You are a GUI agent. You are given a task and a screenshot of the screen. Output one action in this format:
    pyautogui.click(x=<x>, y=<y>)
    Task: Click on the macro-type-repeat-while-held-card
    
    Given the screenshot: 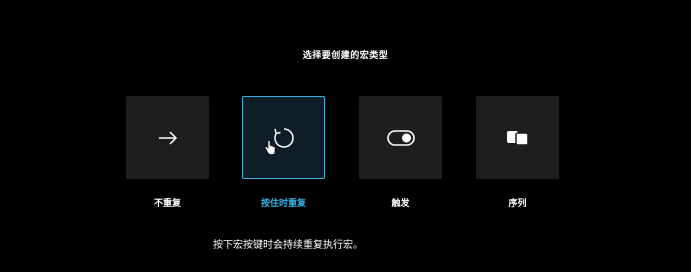 What is the action you would take?
    pyautogui.click(x=283, y=137)
    